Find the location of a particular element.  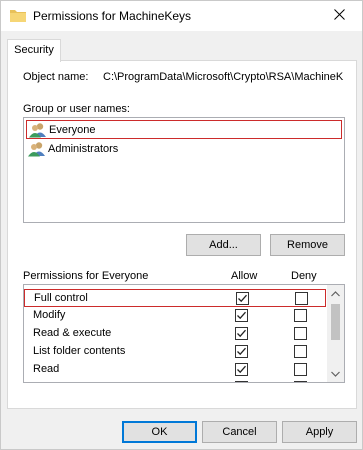

title-bar: Permissions for MachineKeys is located at coordinates (181, 16).